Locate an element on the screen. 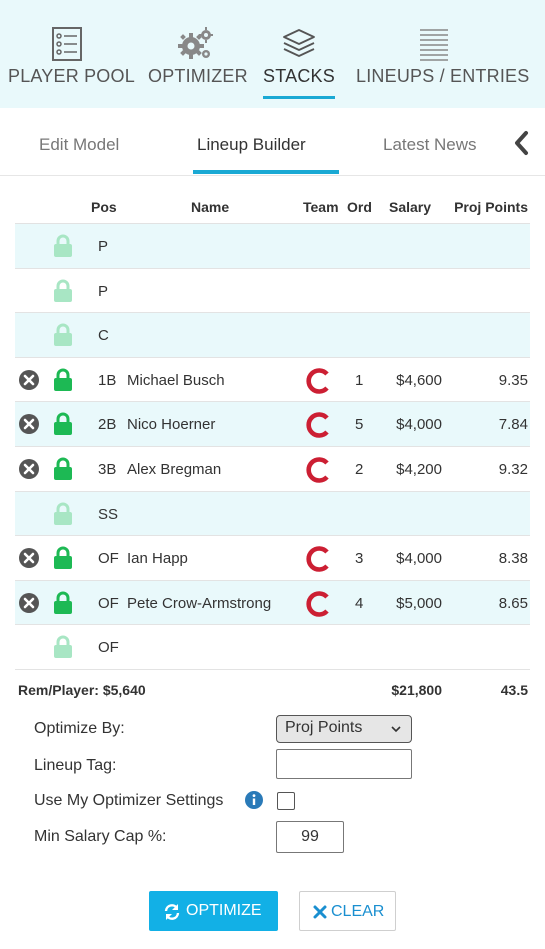 This screenshot has height=949, width=545. player-proj-points: 7.84 is located at coordinates (513, 425).